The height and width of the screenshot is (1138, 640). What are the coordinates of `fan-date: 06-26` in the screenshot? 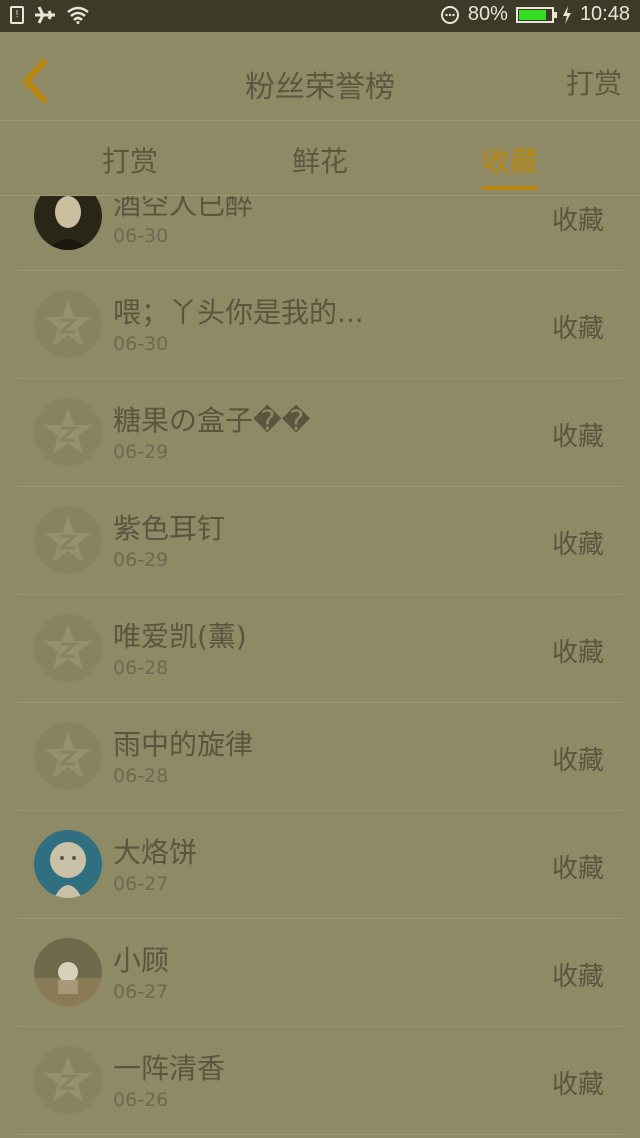 It's located at (141, 1100).